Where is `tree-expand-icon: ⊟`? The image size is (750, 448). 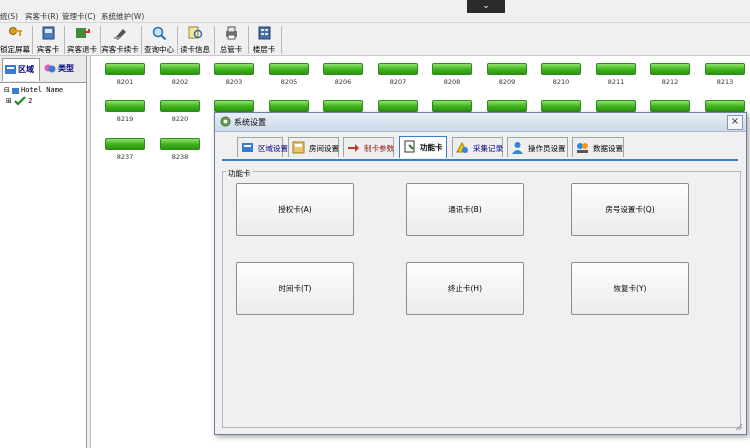
tree-expand-icon: ⊟ is located at coordinates (7, 90).